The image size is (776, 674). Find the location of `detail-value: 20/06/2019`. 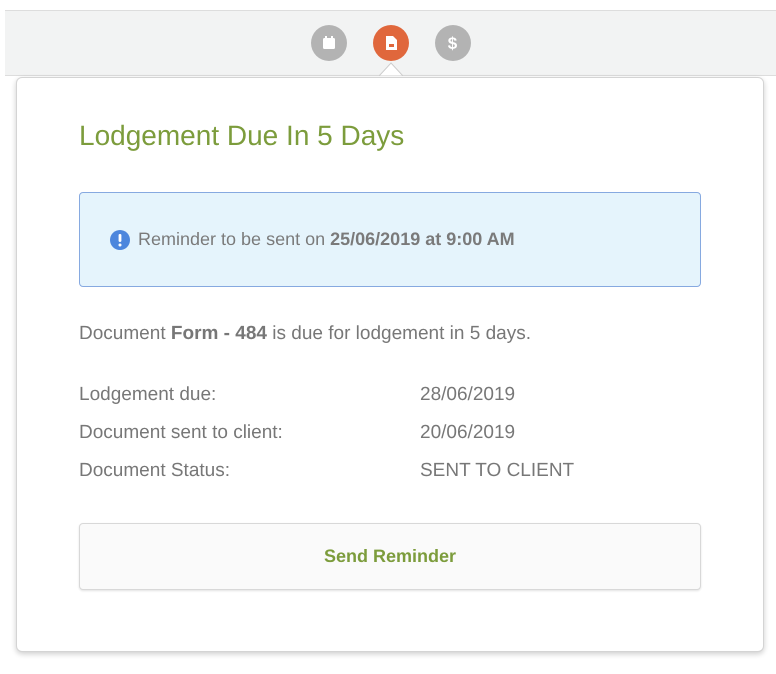

detail-value: 20/06/2019 is located at coordinates (468, 433).